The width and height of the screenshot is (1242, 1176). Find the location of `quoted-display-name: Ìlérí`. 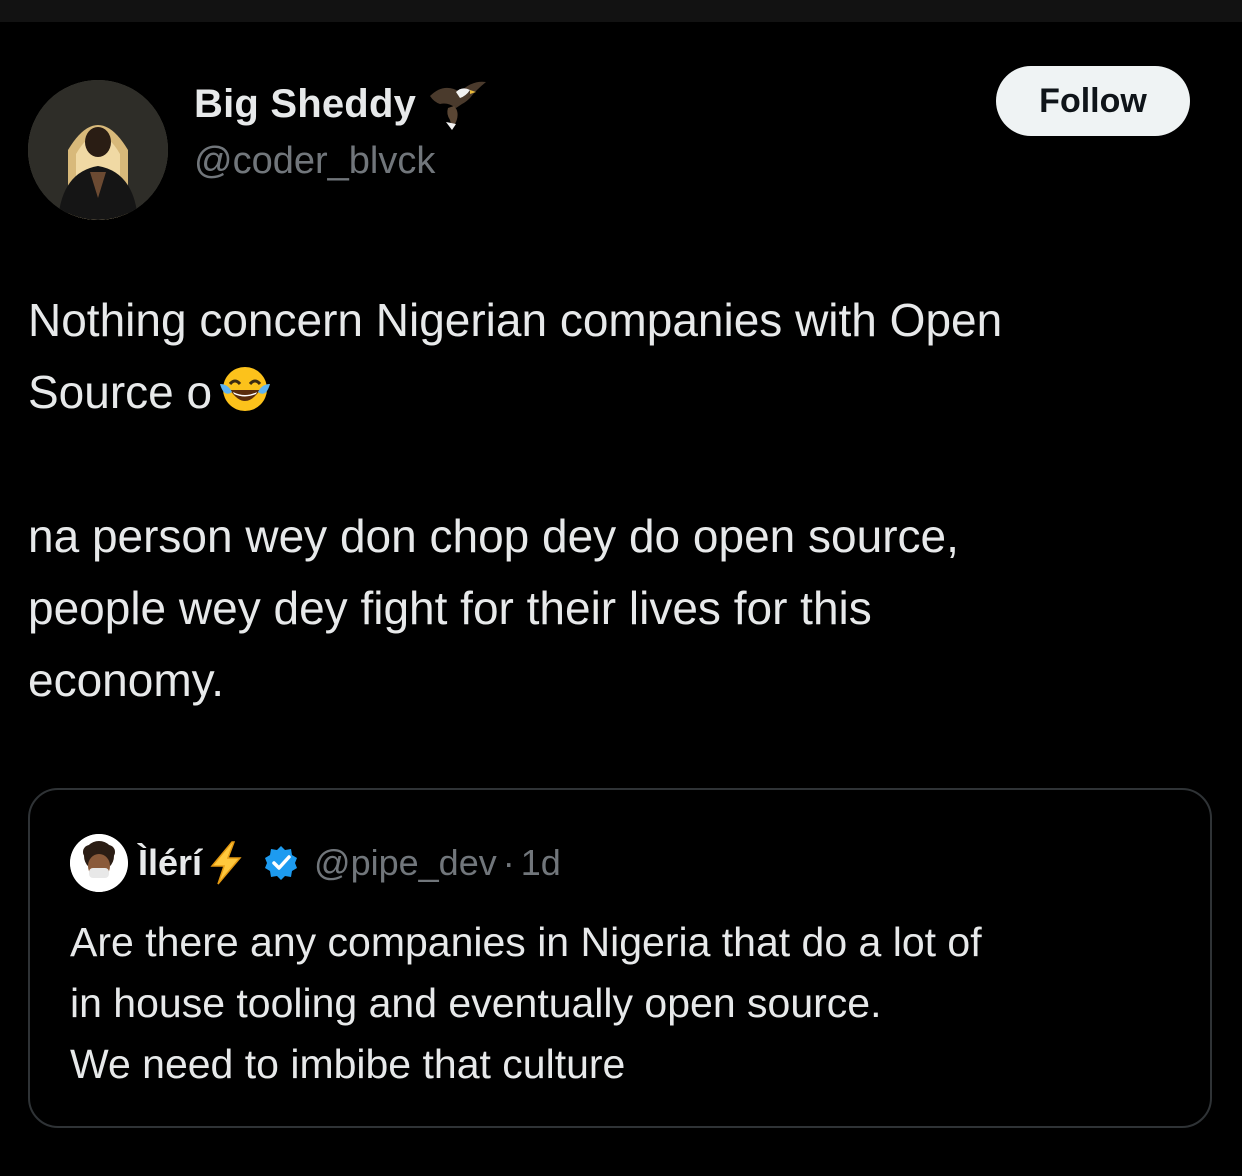

quoted-display-name: Ìlérí is located at coordinates (170, 863).